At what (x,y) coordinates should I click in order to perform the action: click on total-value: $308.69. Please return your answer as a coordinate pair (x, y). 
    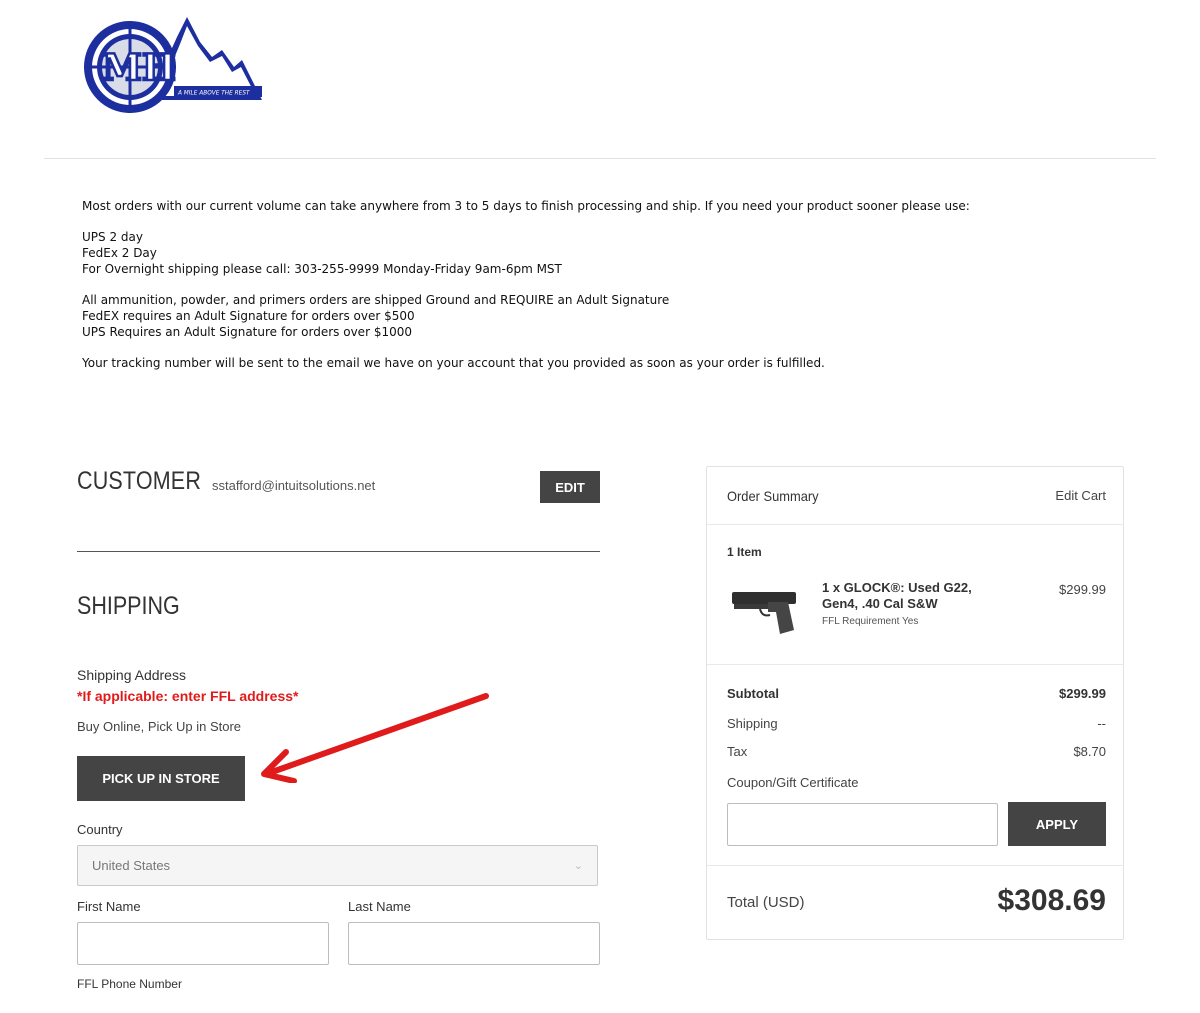
    Looking at the image, I should click on (1051, 900).